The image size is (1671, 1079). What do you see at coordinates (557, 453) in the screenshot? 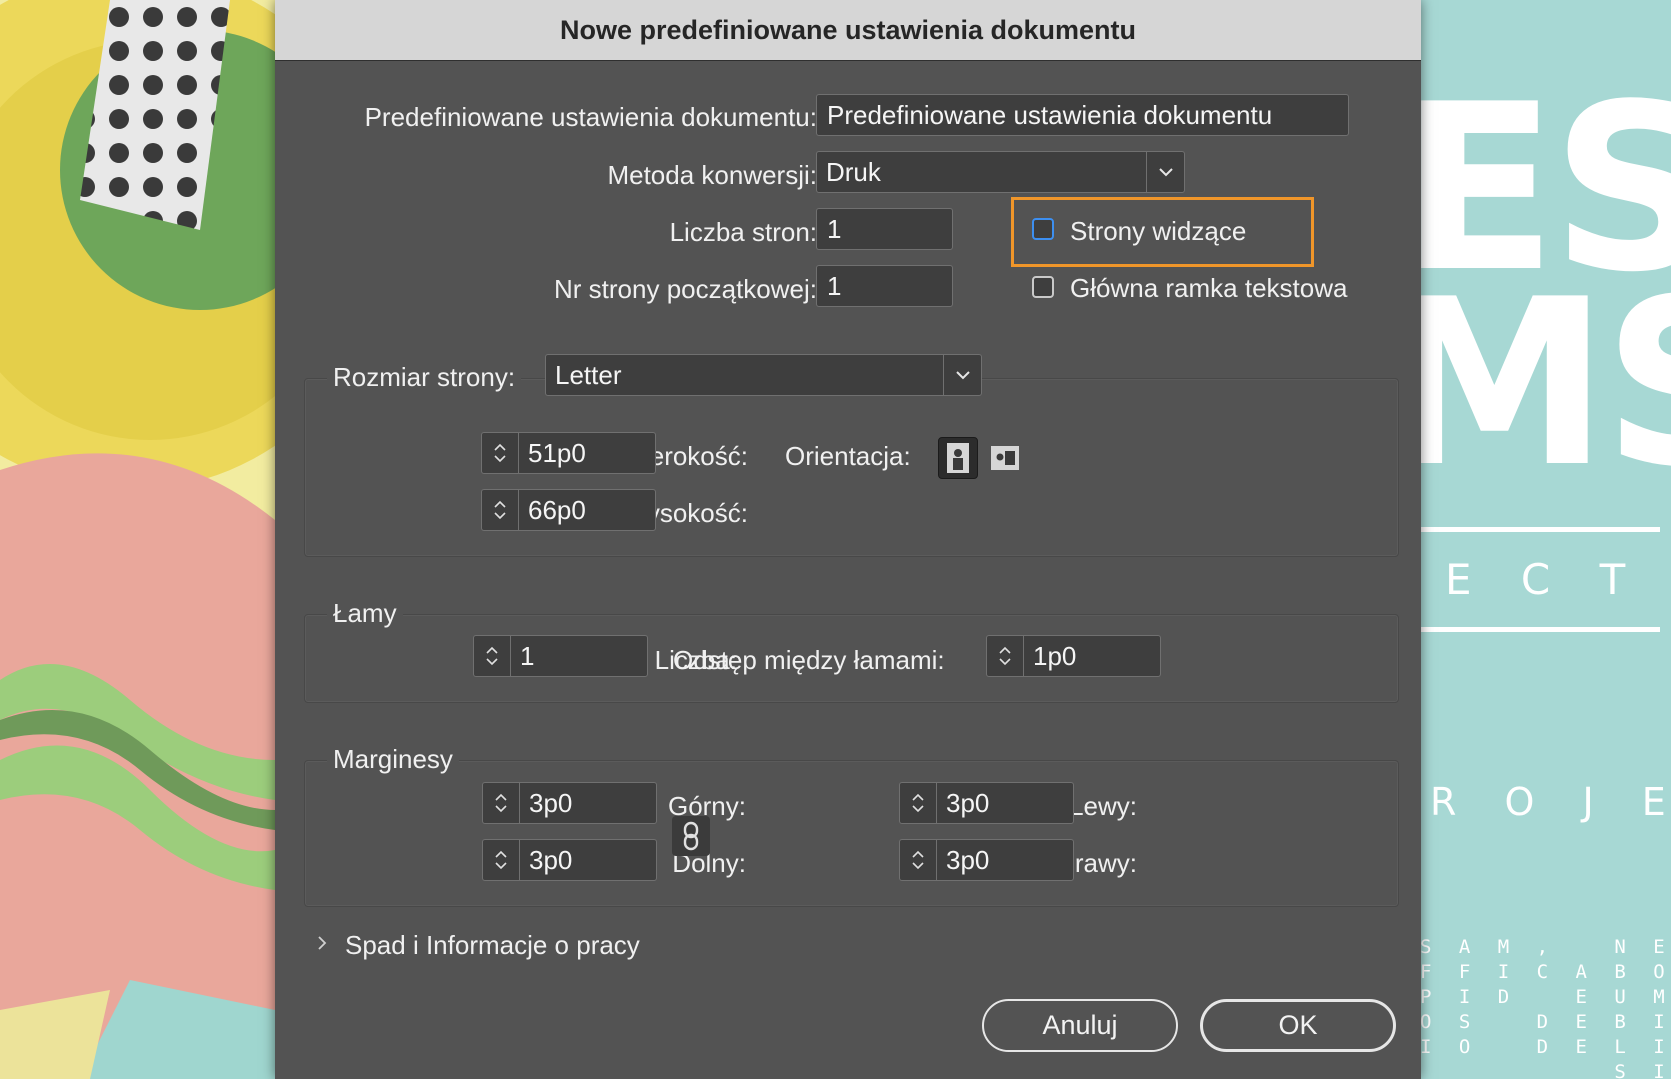
I see `width-value: 51p0` at bounding box center [557, 453].